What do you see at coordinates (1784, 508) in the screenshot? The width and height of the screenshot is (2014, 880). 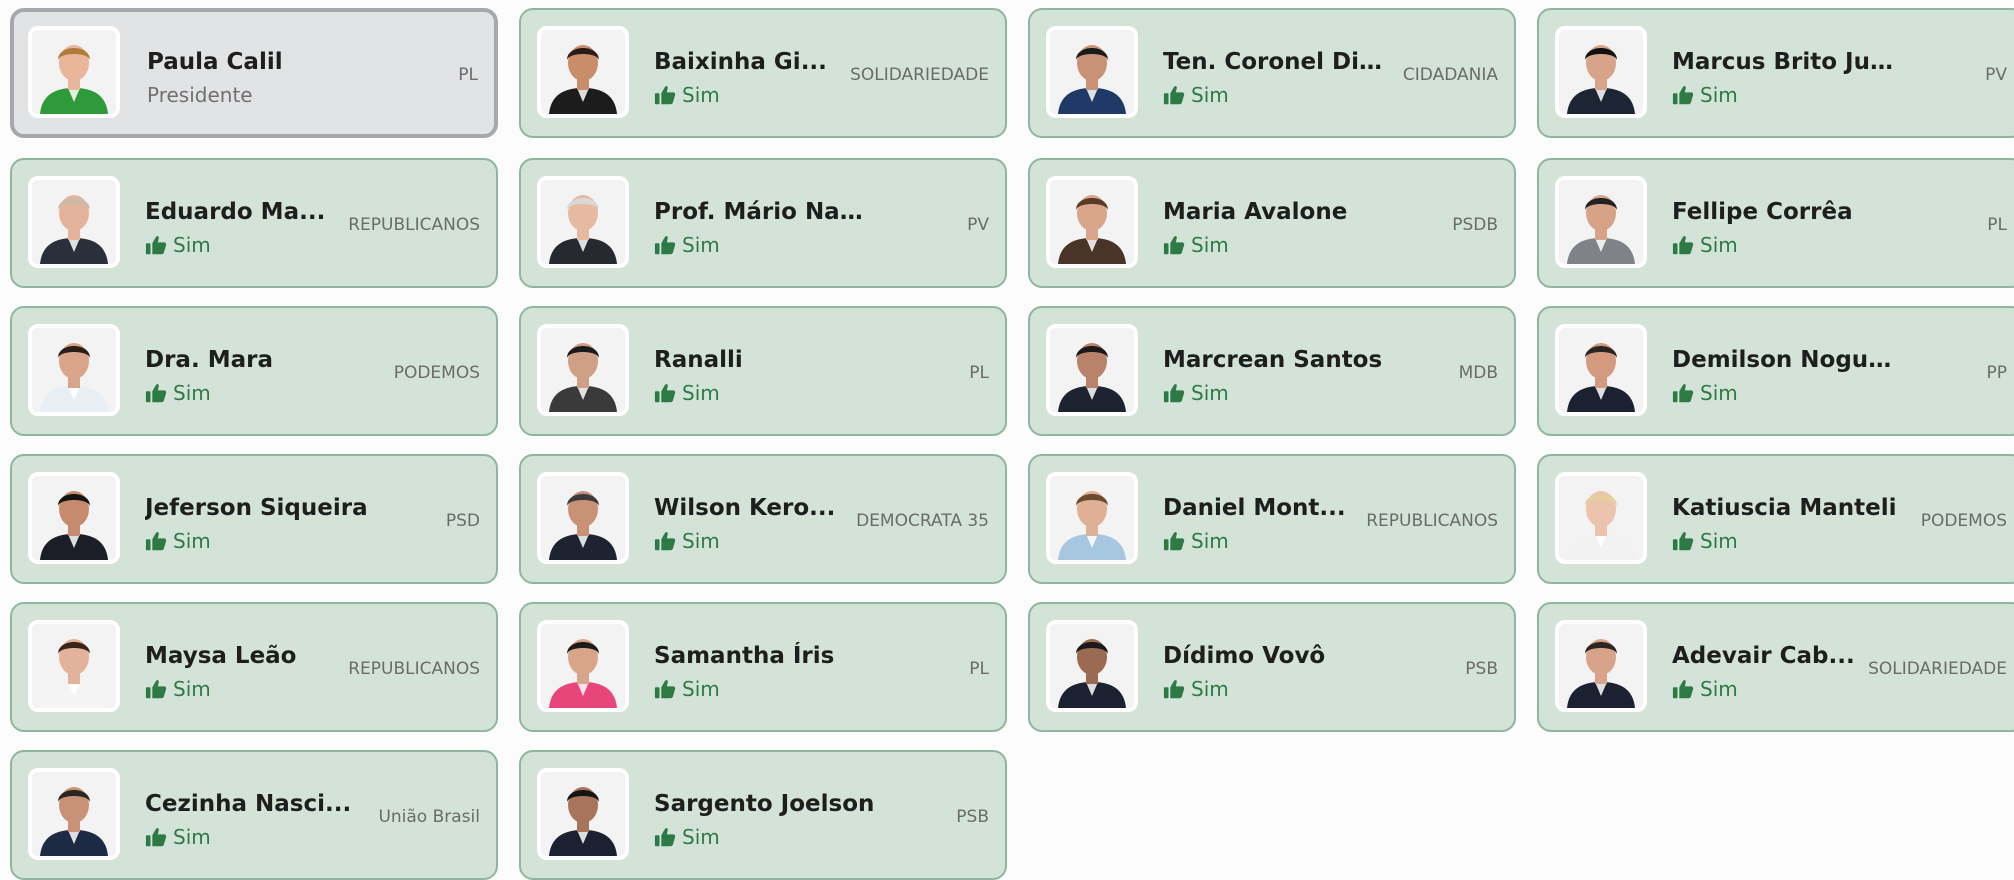 I see `member-name: Katiuscia Manteli` at bounding box center [1784, 508].